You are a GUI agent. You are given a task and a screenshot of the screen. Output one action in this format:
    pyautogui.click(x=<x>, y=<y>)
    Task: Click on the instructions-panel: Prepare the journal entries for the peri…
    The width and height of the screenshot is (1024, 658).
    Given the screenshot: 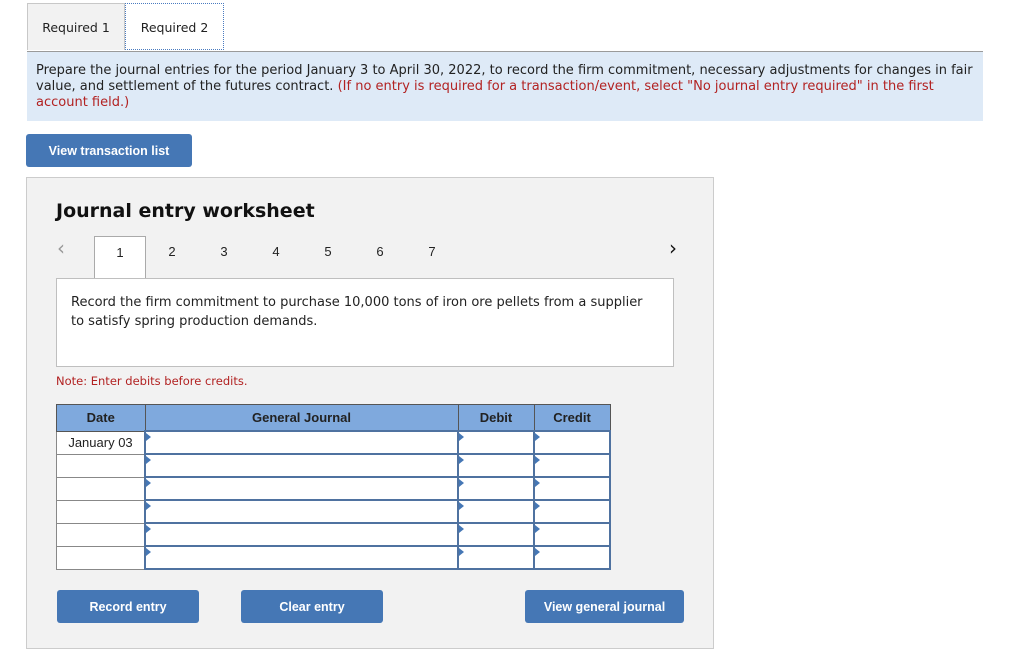 What is the action you would take?
    pyautogui.click(x=505, y=86)
    